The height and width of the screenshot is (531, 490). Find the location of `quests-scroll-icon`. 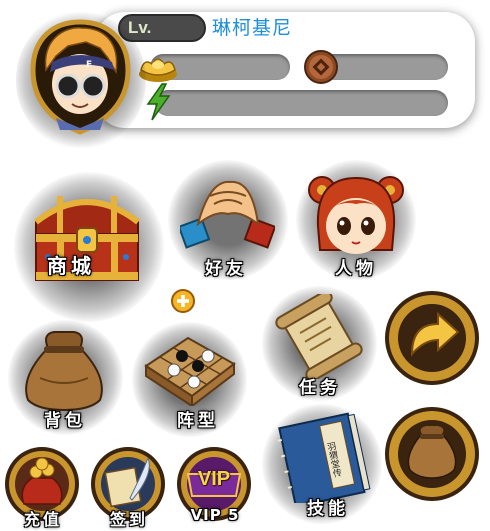

quests-scroll-icon is located at coordinates (319, 336).